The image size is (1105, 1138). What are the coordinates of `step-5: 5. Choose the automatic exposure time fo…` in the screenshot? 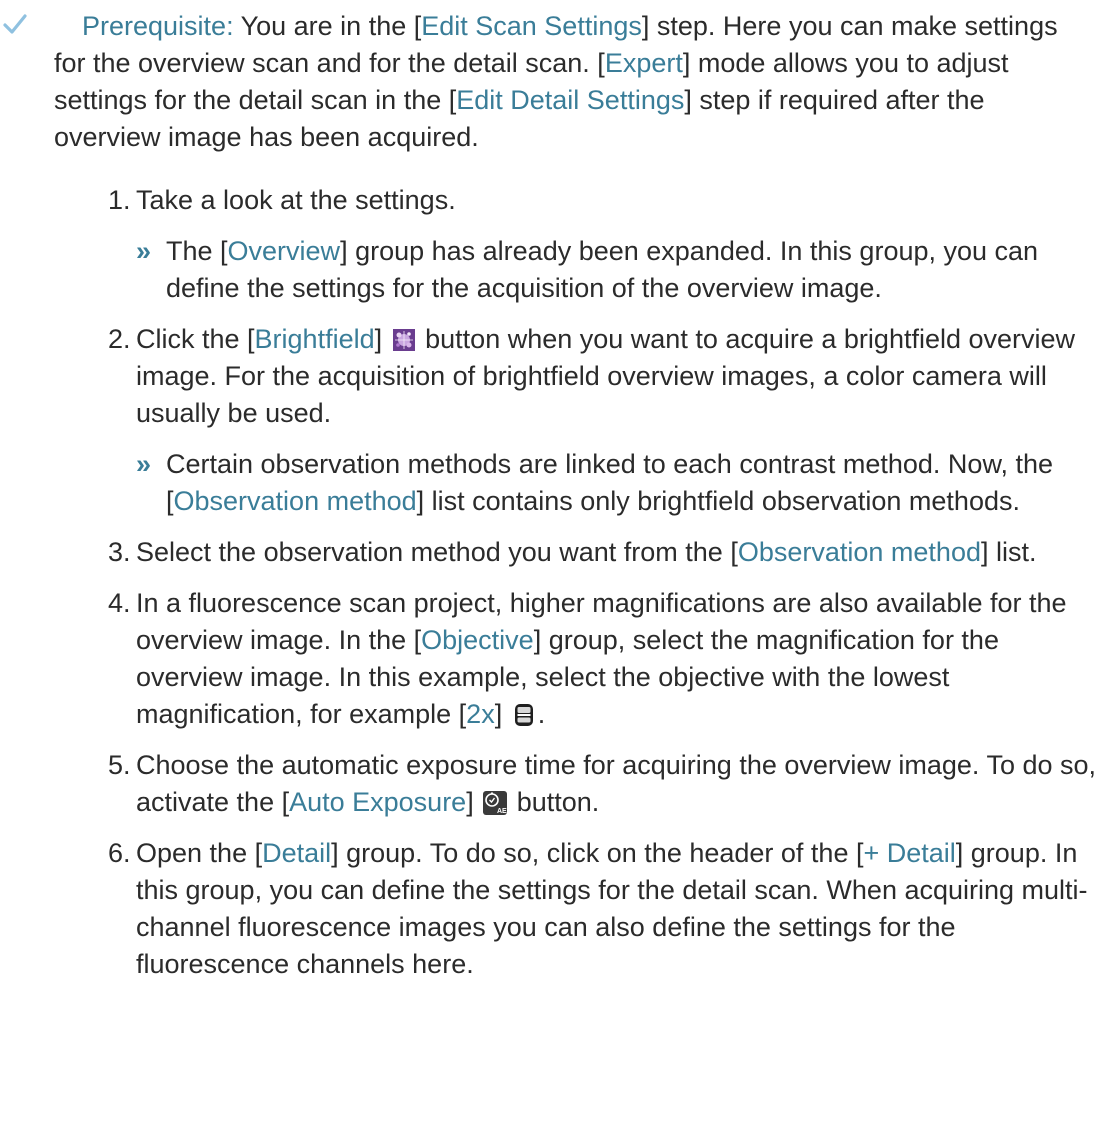 It's located at (550, 784).